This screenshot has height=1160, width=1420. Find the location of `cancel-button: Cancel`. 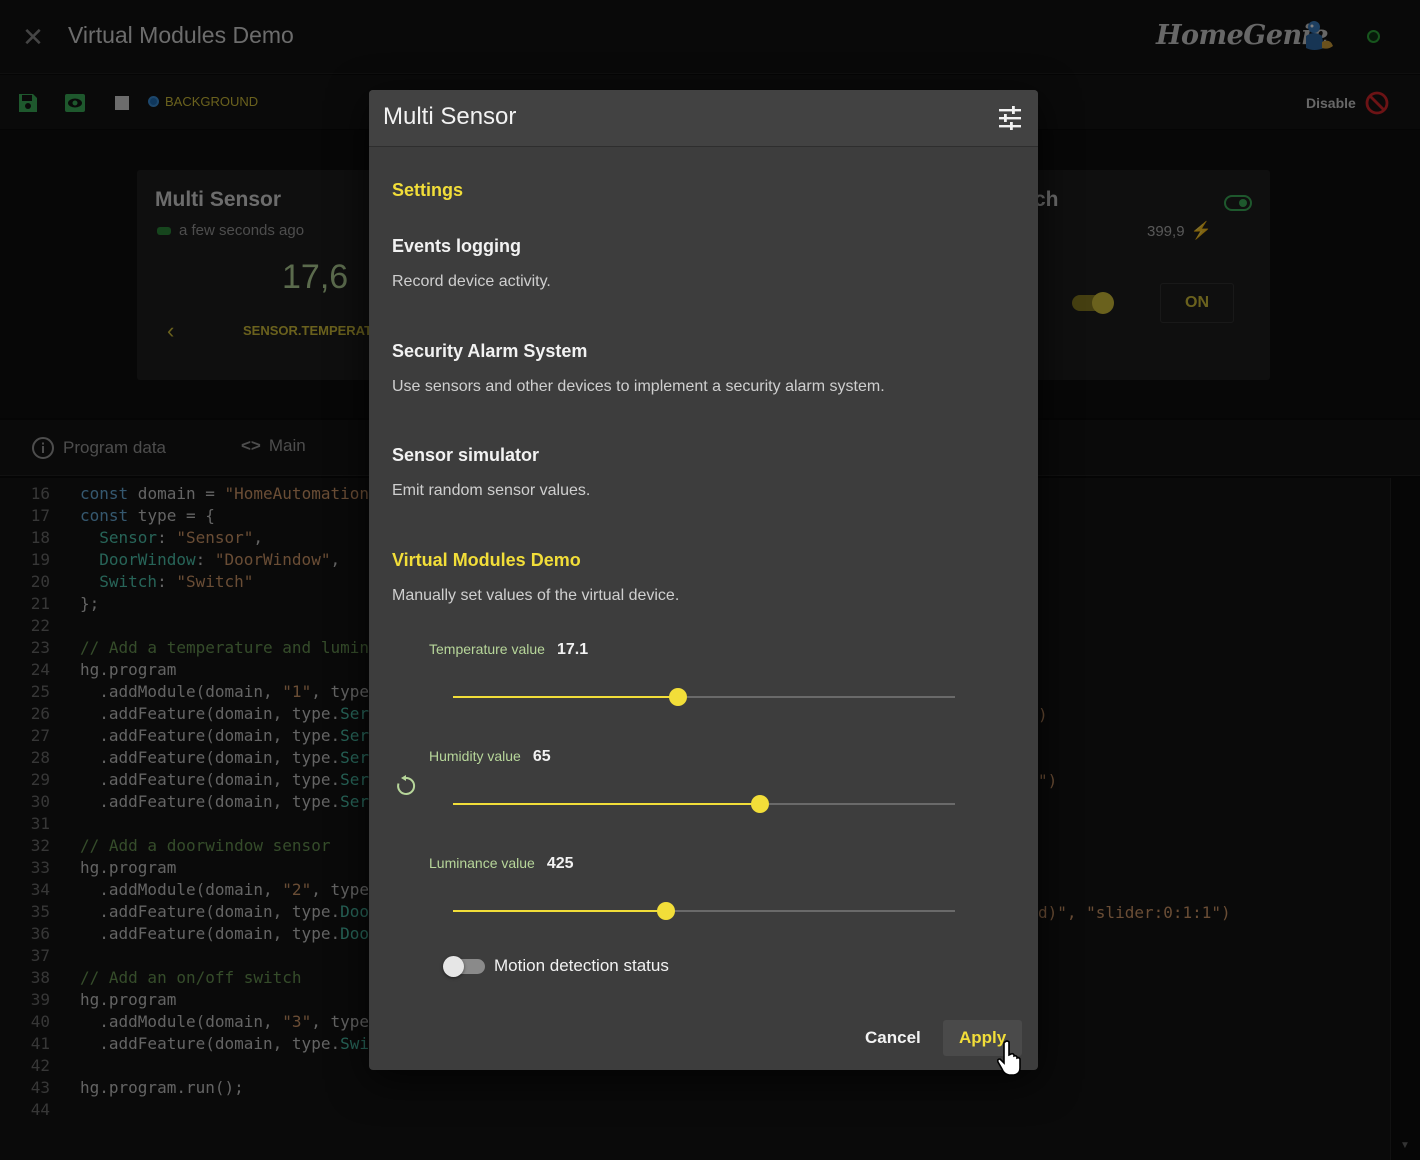

cancel-button: Cancel is located at coordinates (893, 1038).